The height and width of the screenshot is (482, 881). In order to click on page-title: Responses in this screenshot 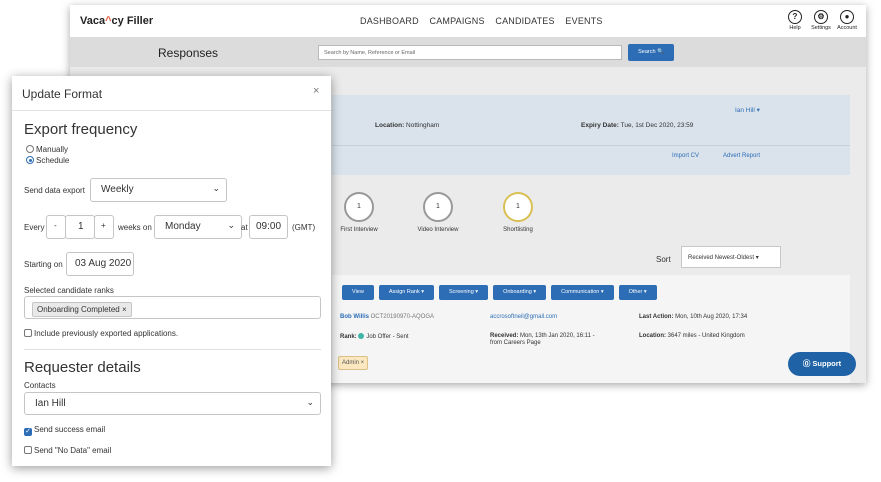, I will do `click(188, 53)`.